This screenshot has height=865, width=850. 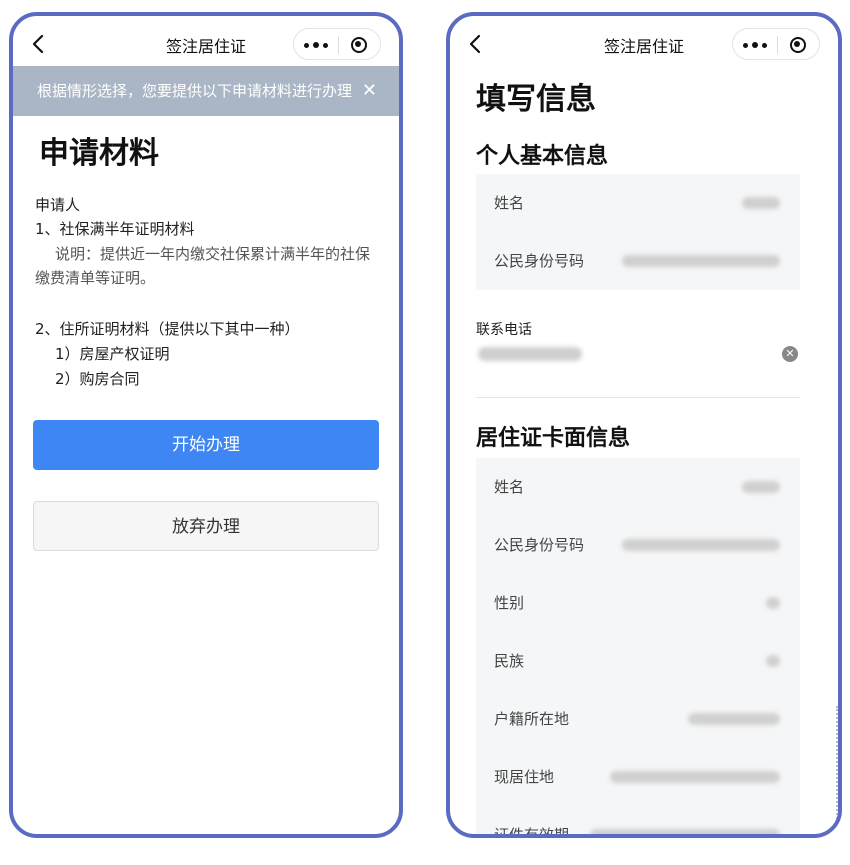 I want to click on section-title-card: 居住证卡面信息, so click(x=553, y=438).